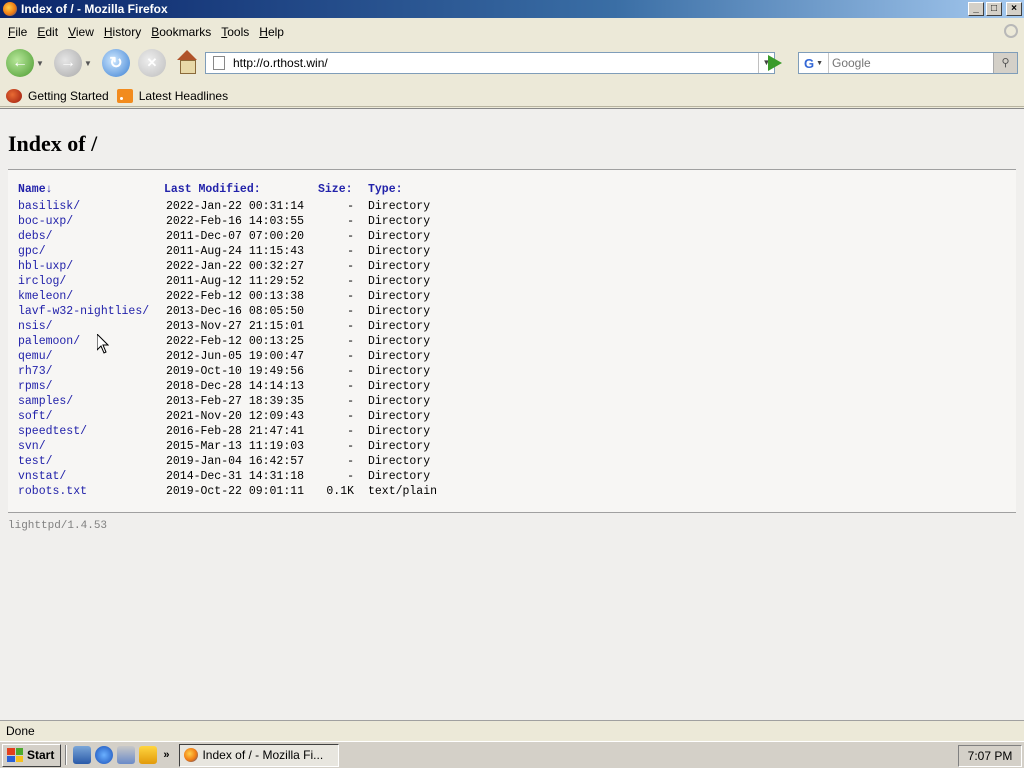  I want to click on table-row: rh73/2019-Oct-10 19:49:56 - Directory, so click(227, 371).